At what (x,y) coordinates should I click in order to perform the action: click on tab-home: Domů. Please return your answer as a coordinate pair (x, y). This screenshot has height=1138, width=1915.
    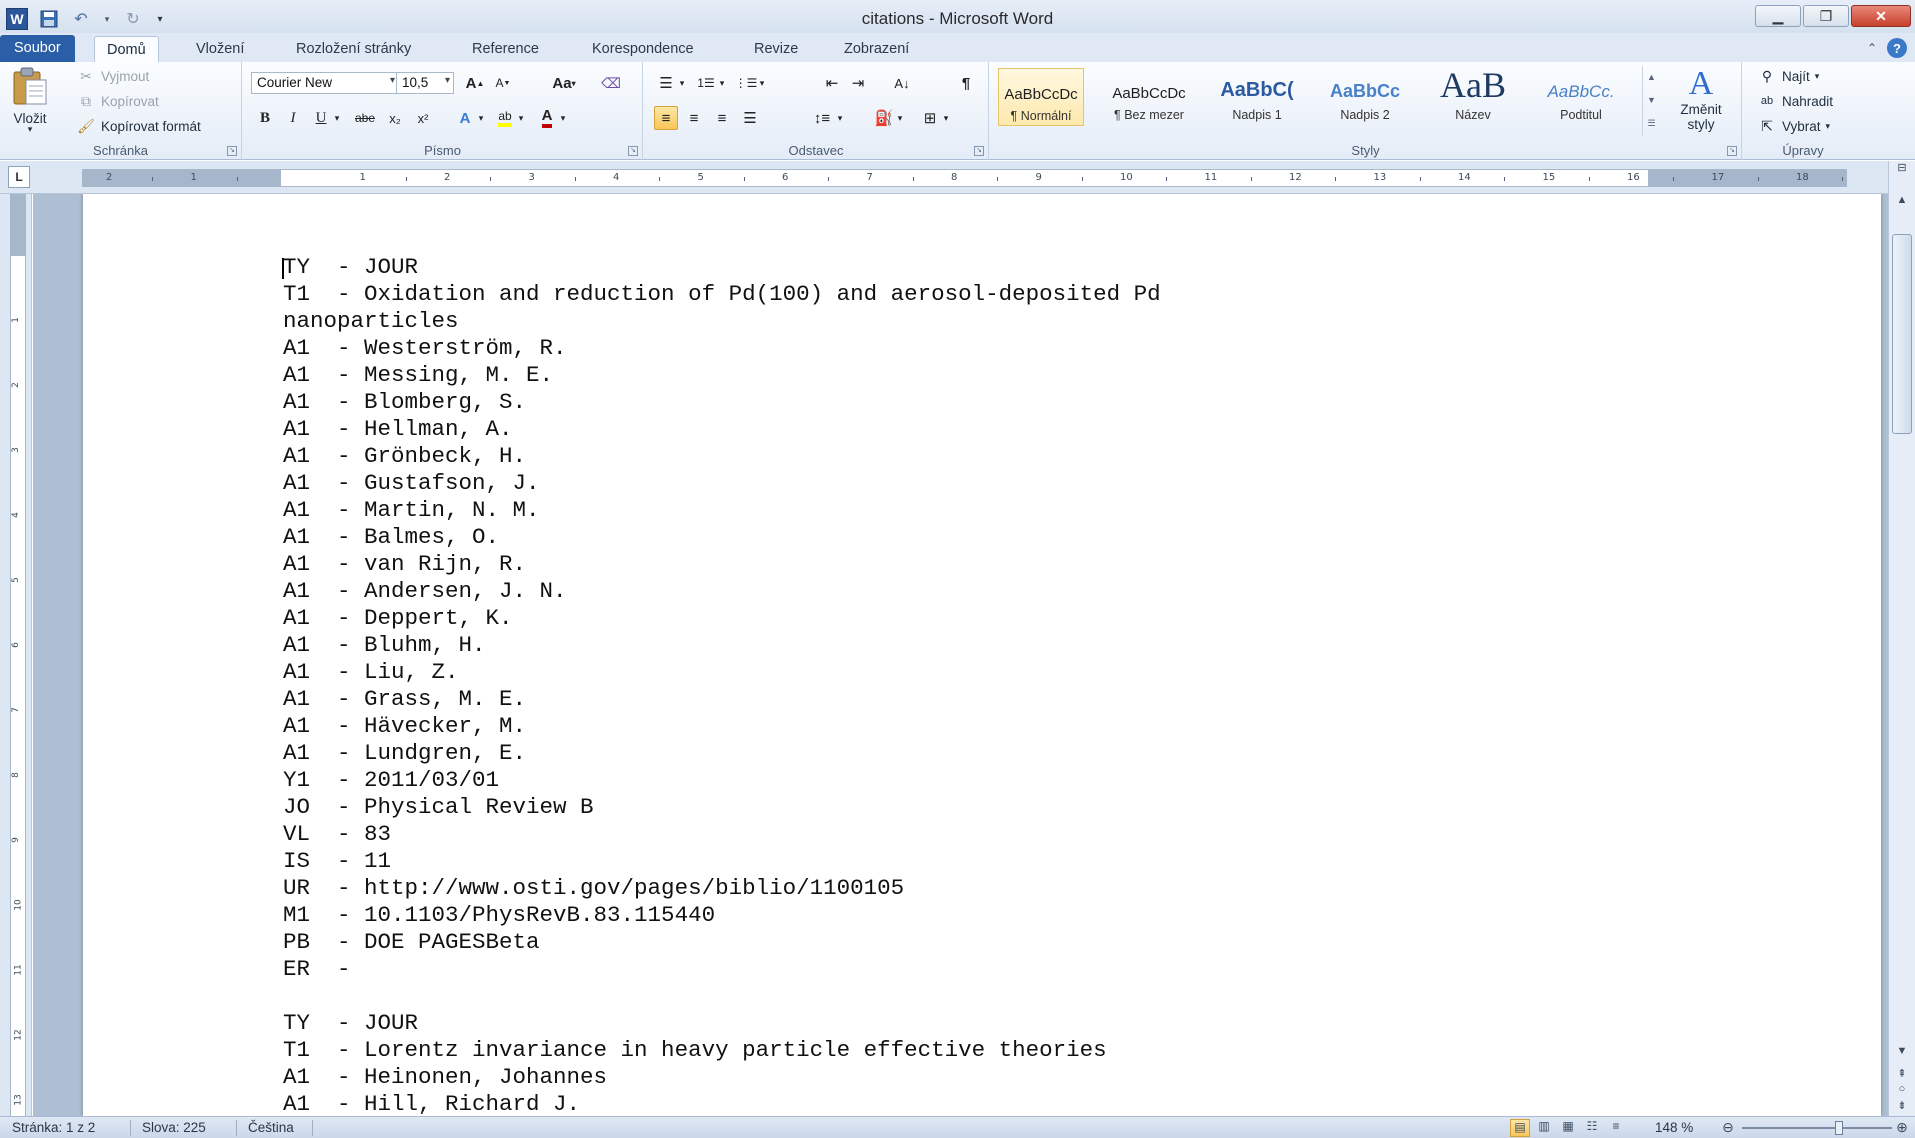
    Looking at the image, I should click on (126, 49).